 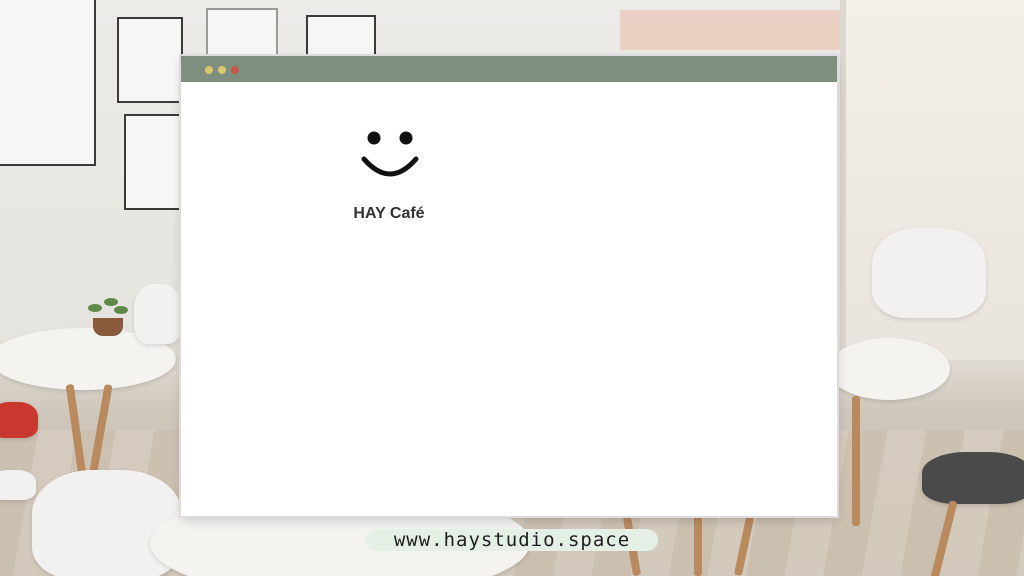 I want to click on zoom-dot-icon, so click(x=222, y=70).